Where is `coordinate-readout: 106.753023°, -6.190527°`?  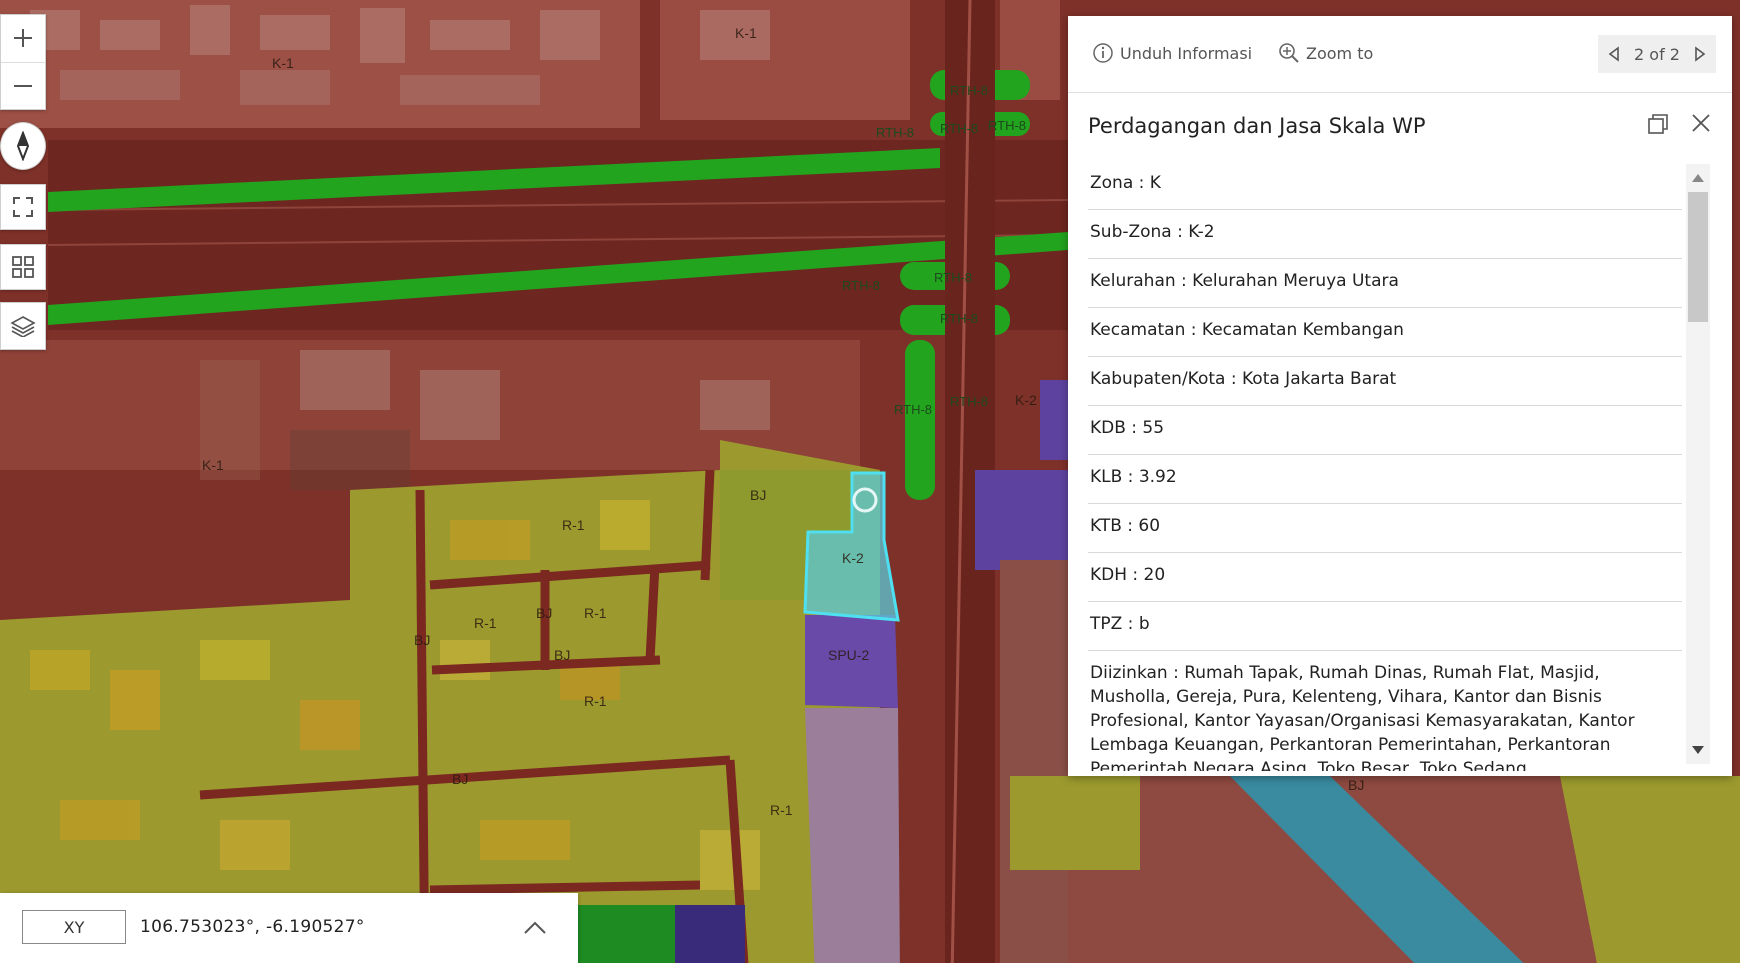 coordinate-readout: 106.753023°, -6.190527° is located at coordinates (252, 927).